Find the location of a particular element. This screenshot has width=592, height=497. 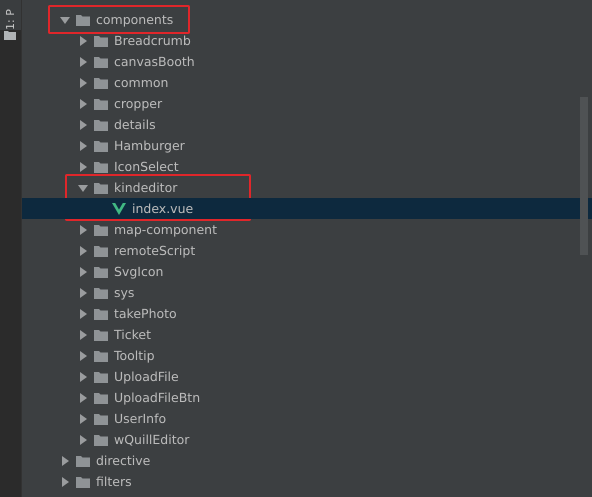

folder-name: wQuillEditor is located at coordinates (152, 439).